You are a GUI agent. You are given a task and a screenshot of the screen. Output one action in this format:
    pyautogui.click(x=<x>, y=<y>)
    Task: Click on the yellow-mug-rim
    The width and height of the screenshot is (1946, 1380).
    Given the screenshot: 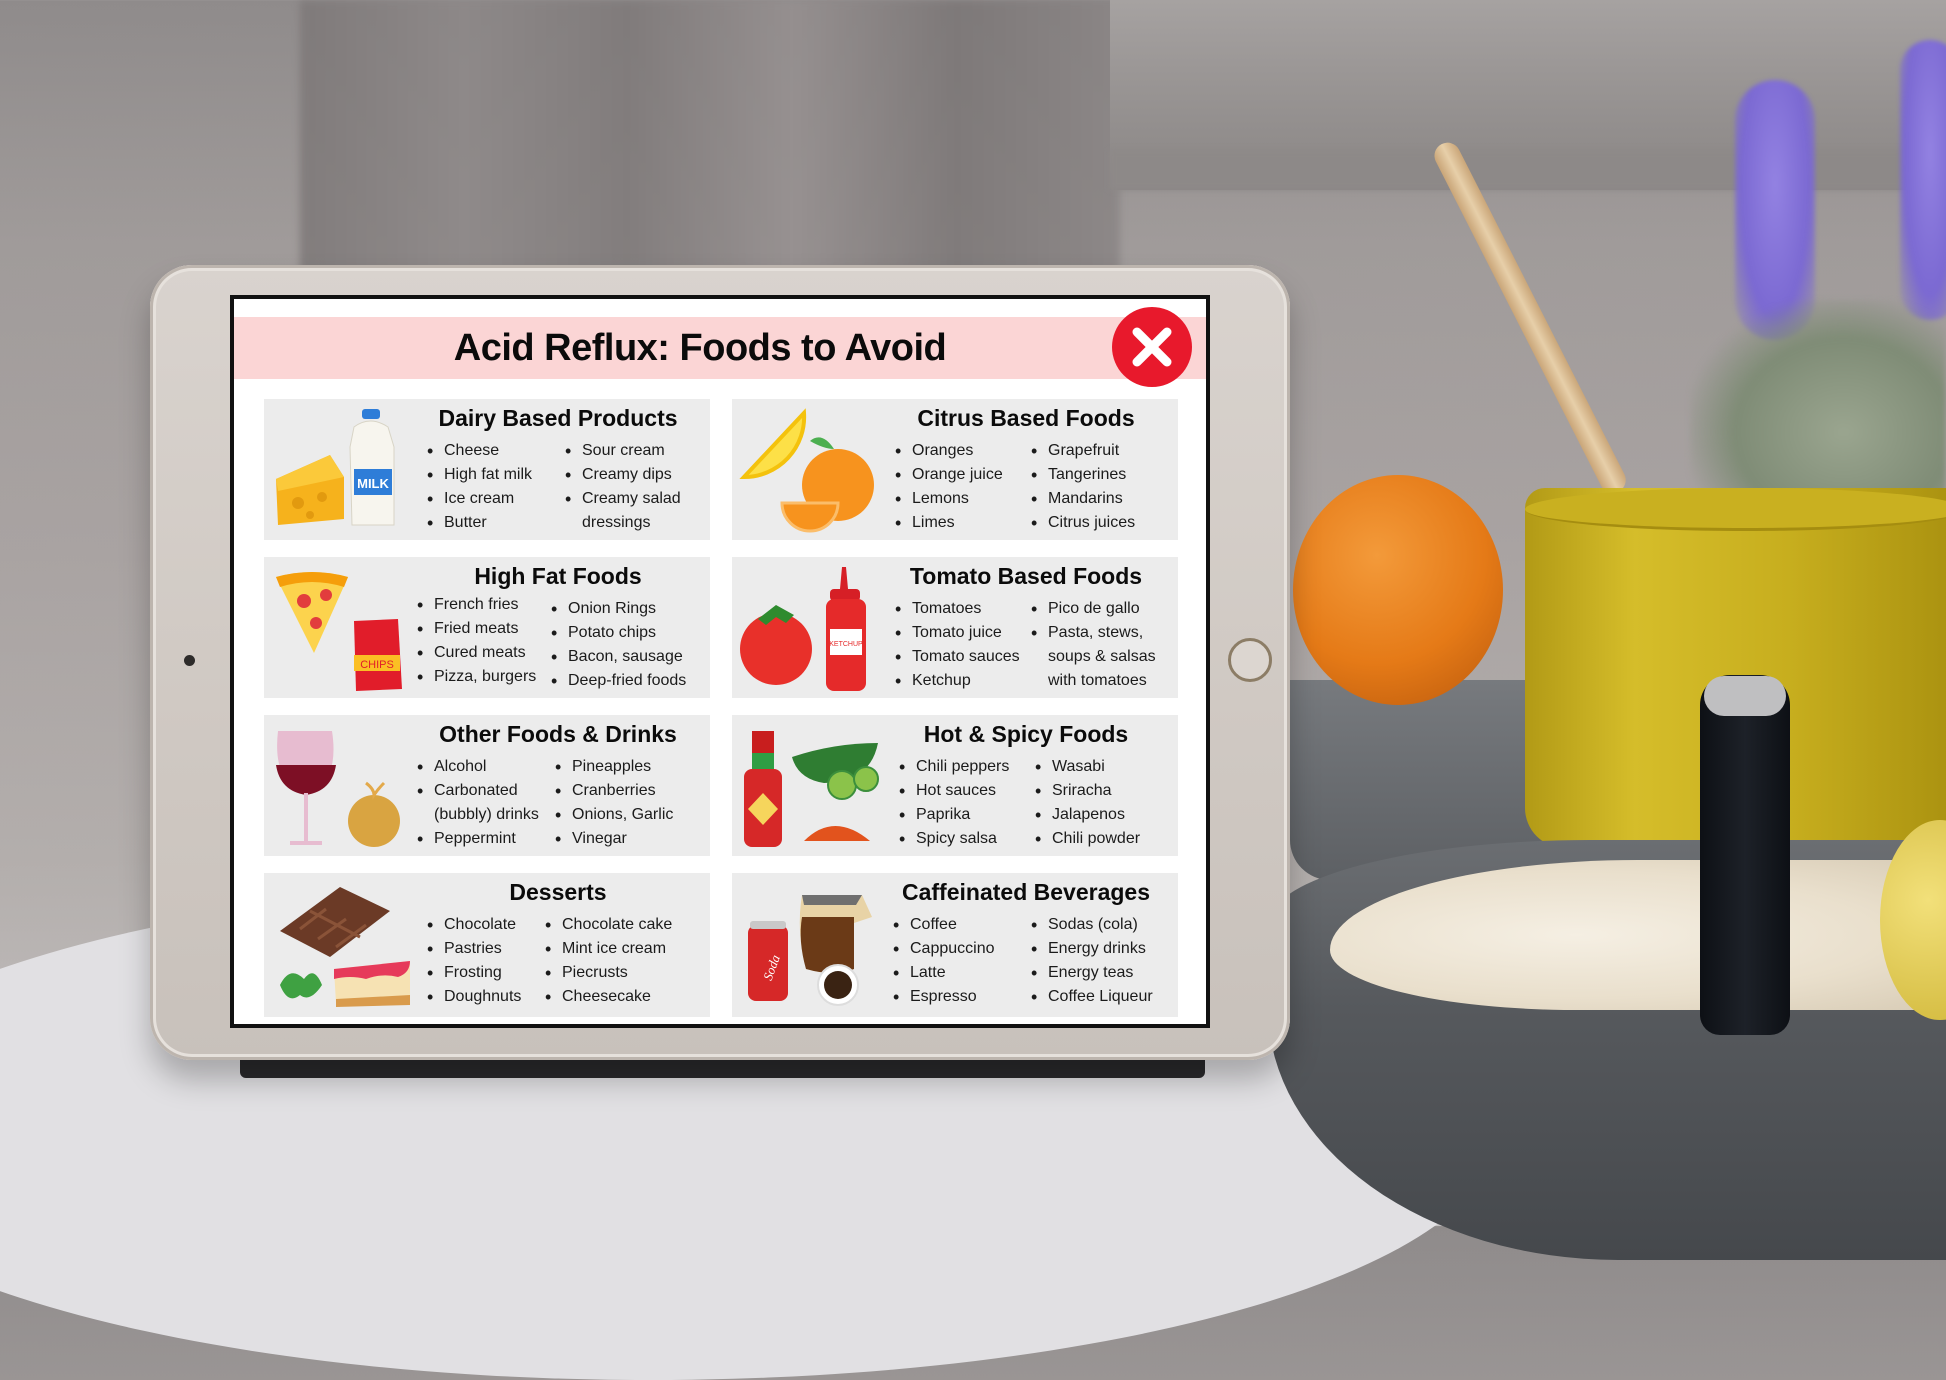 What is the action you would take?
    pyautogui.click(x=1735, y=509)
    